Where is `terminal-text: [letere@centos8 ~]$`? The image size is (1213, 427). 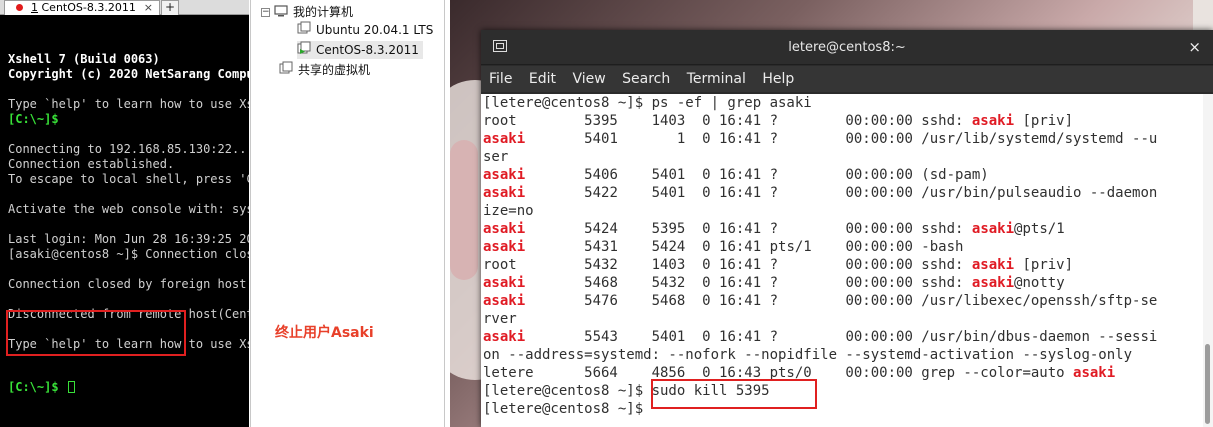 terminal-text: [letere@centos8 ~]$ is located at coordinates (567, 409).